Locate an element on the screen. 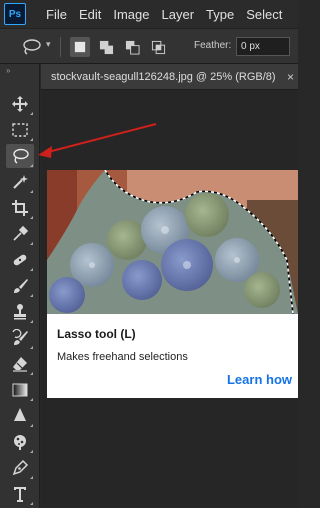 The image size is (320, 508). move-tool-icon is located at coordinates (20, 104).